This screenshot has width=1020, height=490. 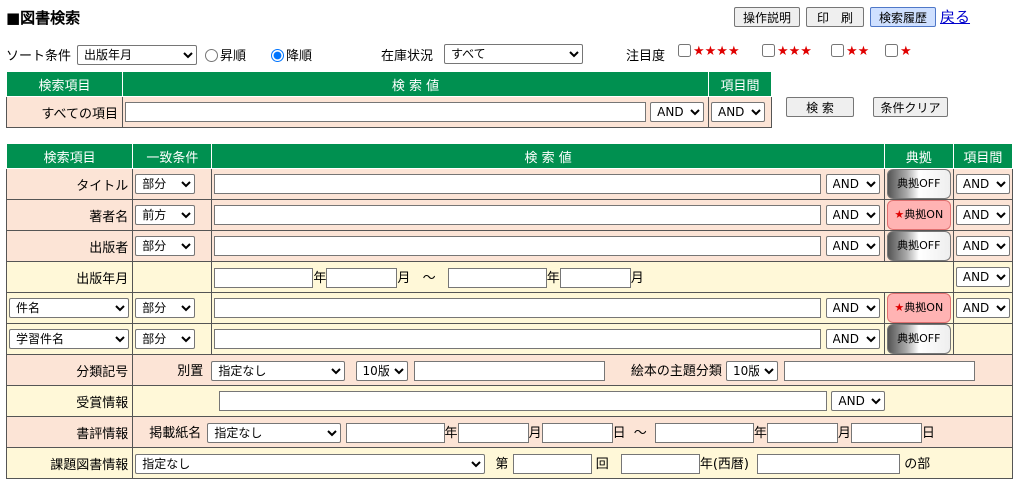 I want to click on sort-row: ソート条件, so click(x=38, y=54).